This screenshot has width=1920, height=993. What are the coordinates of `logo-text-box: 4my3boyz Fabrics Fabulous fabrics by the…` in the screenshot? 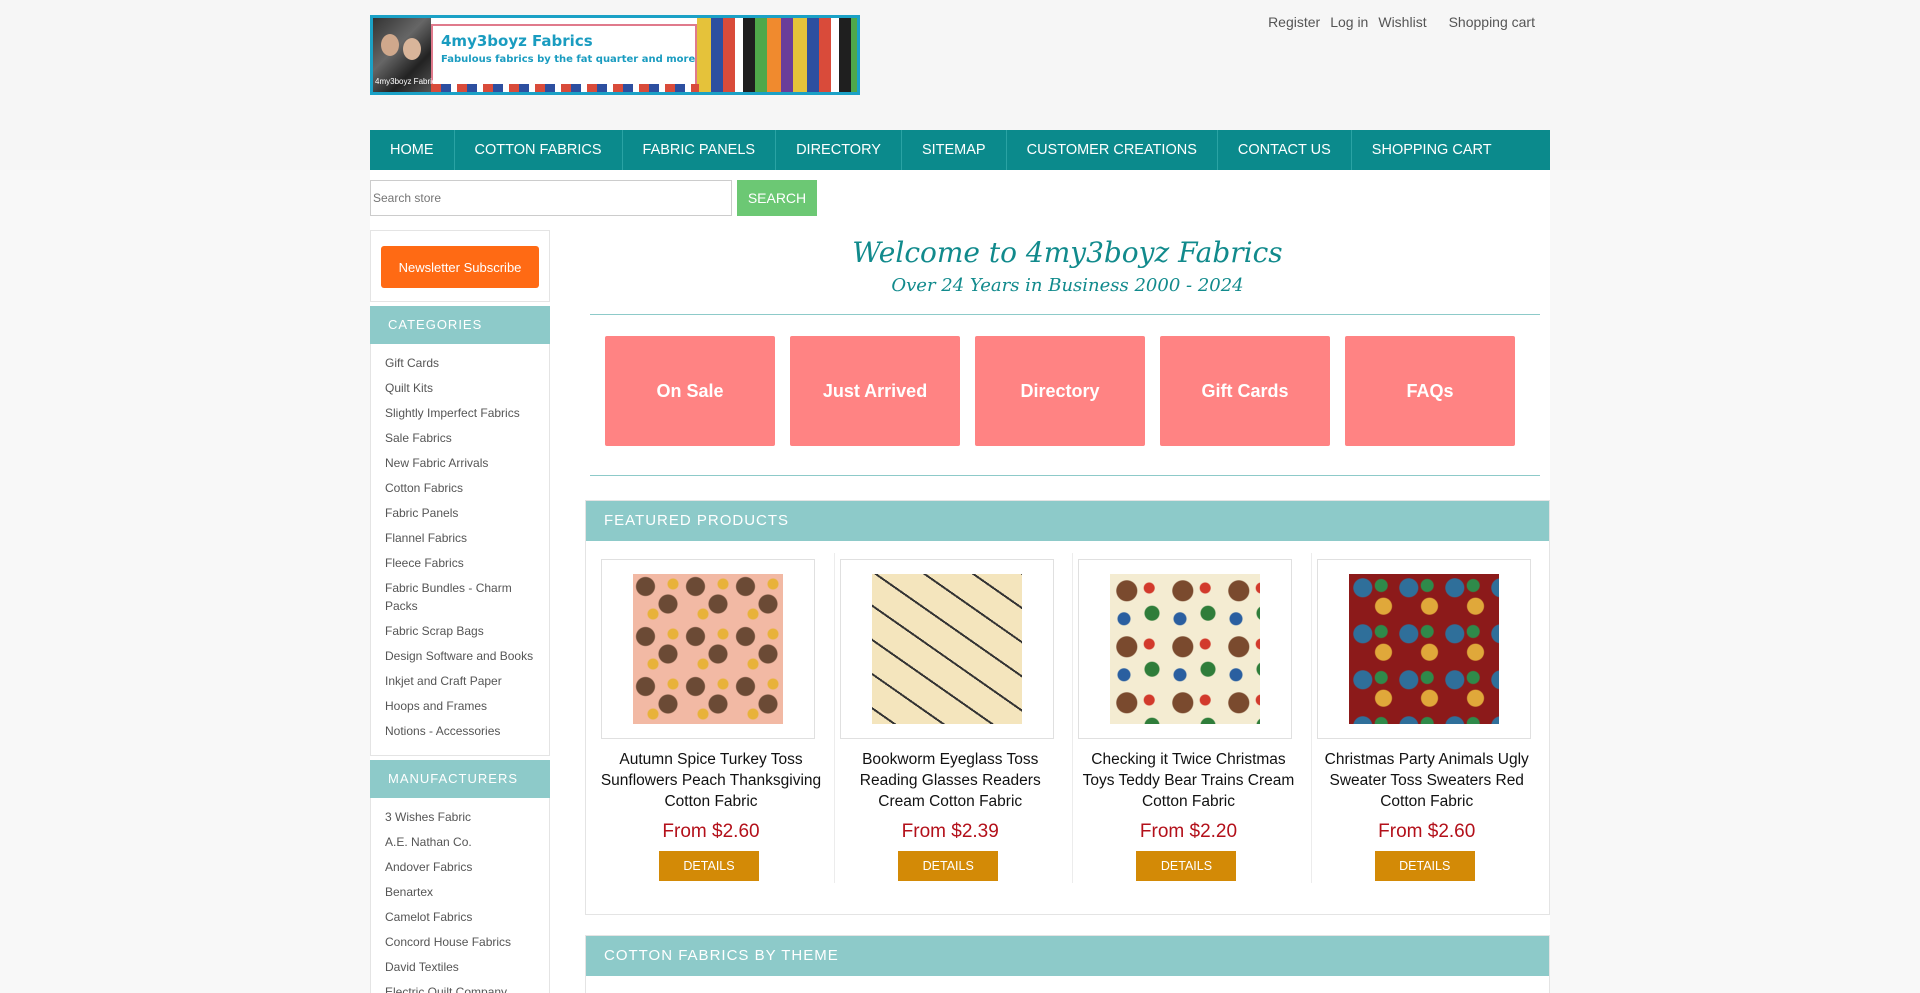 It's located at (564, 55).